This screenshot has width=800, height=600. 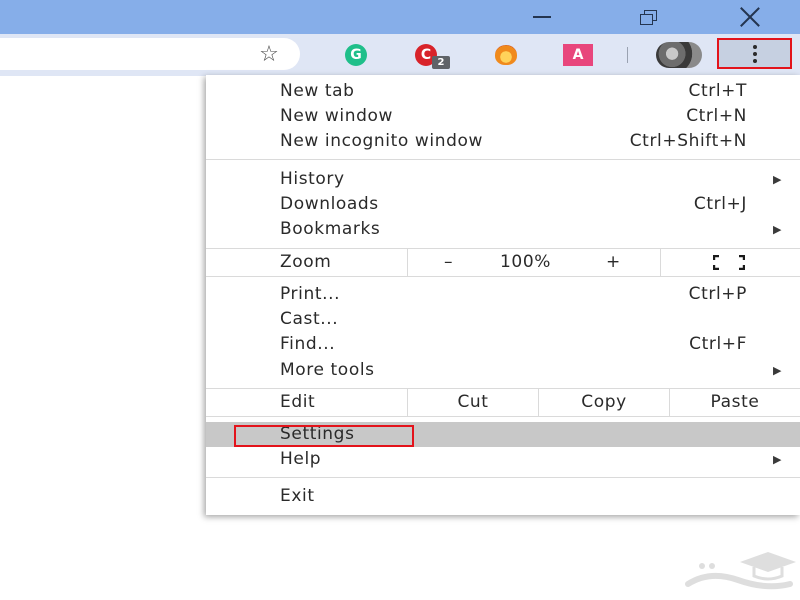 What do you see at coordinates (717, 294) in the screenshot?
I see `menu-item-shortcut: Ctrl+P` at bounding box center [717, 294].